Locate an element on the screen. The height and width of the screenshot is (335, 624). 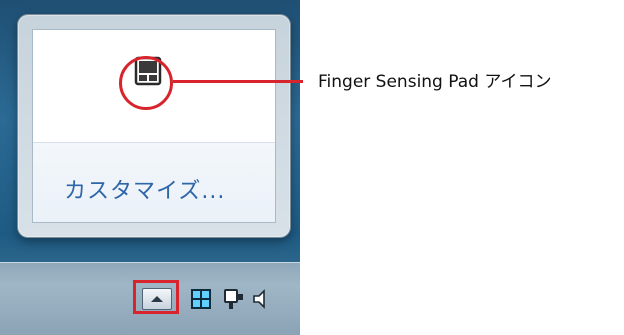
speaker-icon is located at coordinates (262, 299).